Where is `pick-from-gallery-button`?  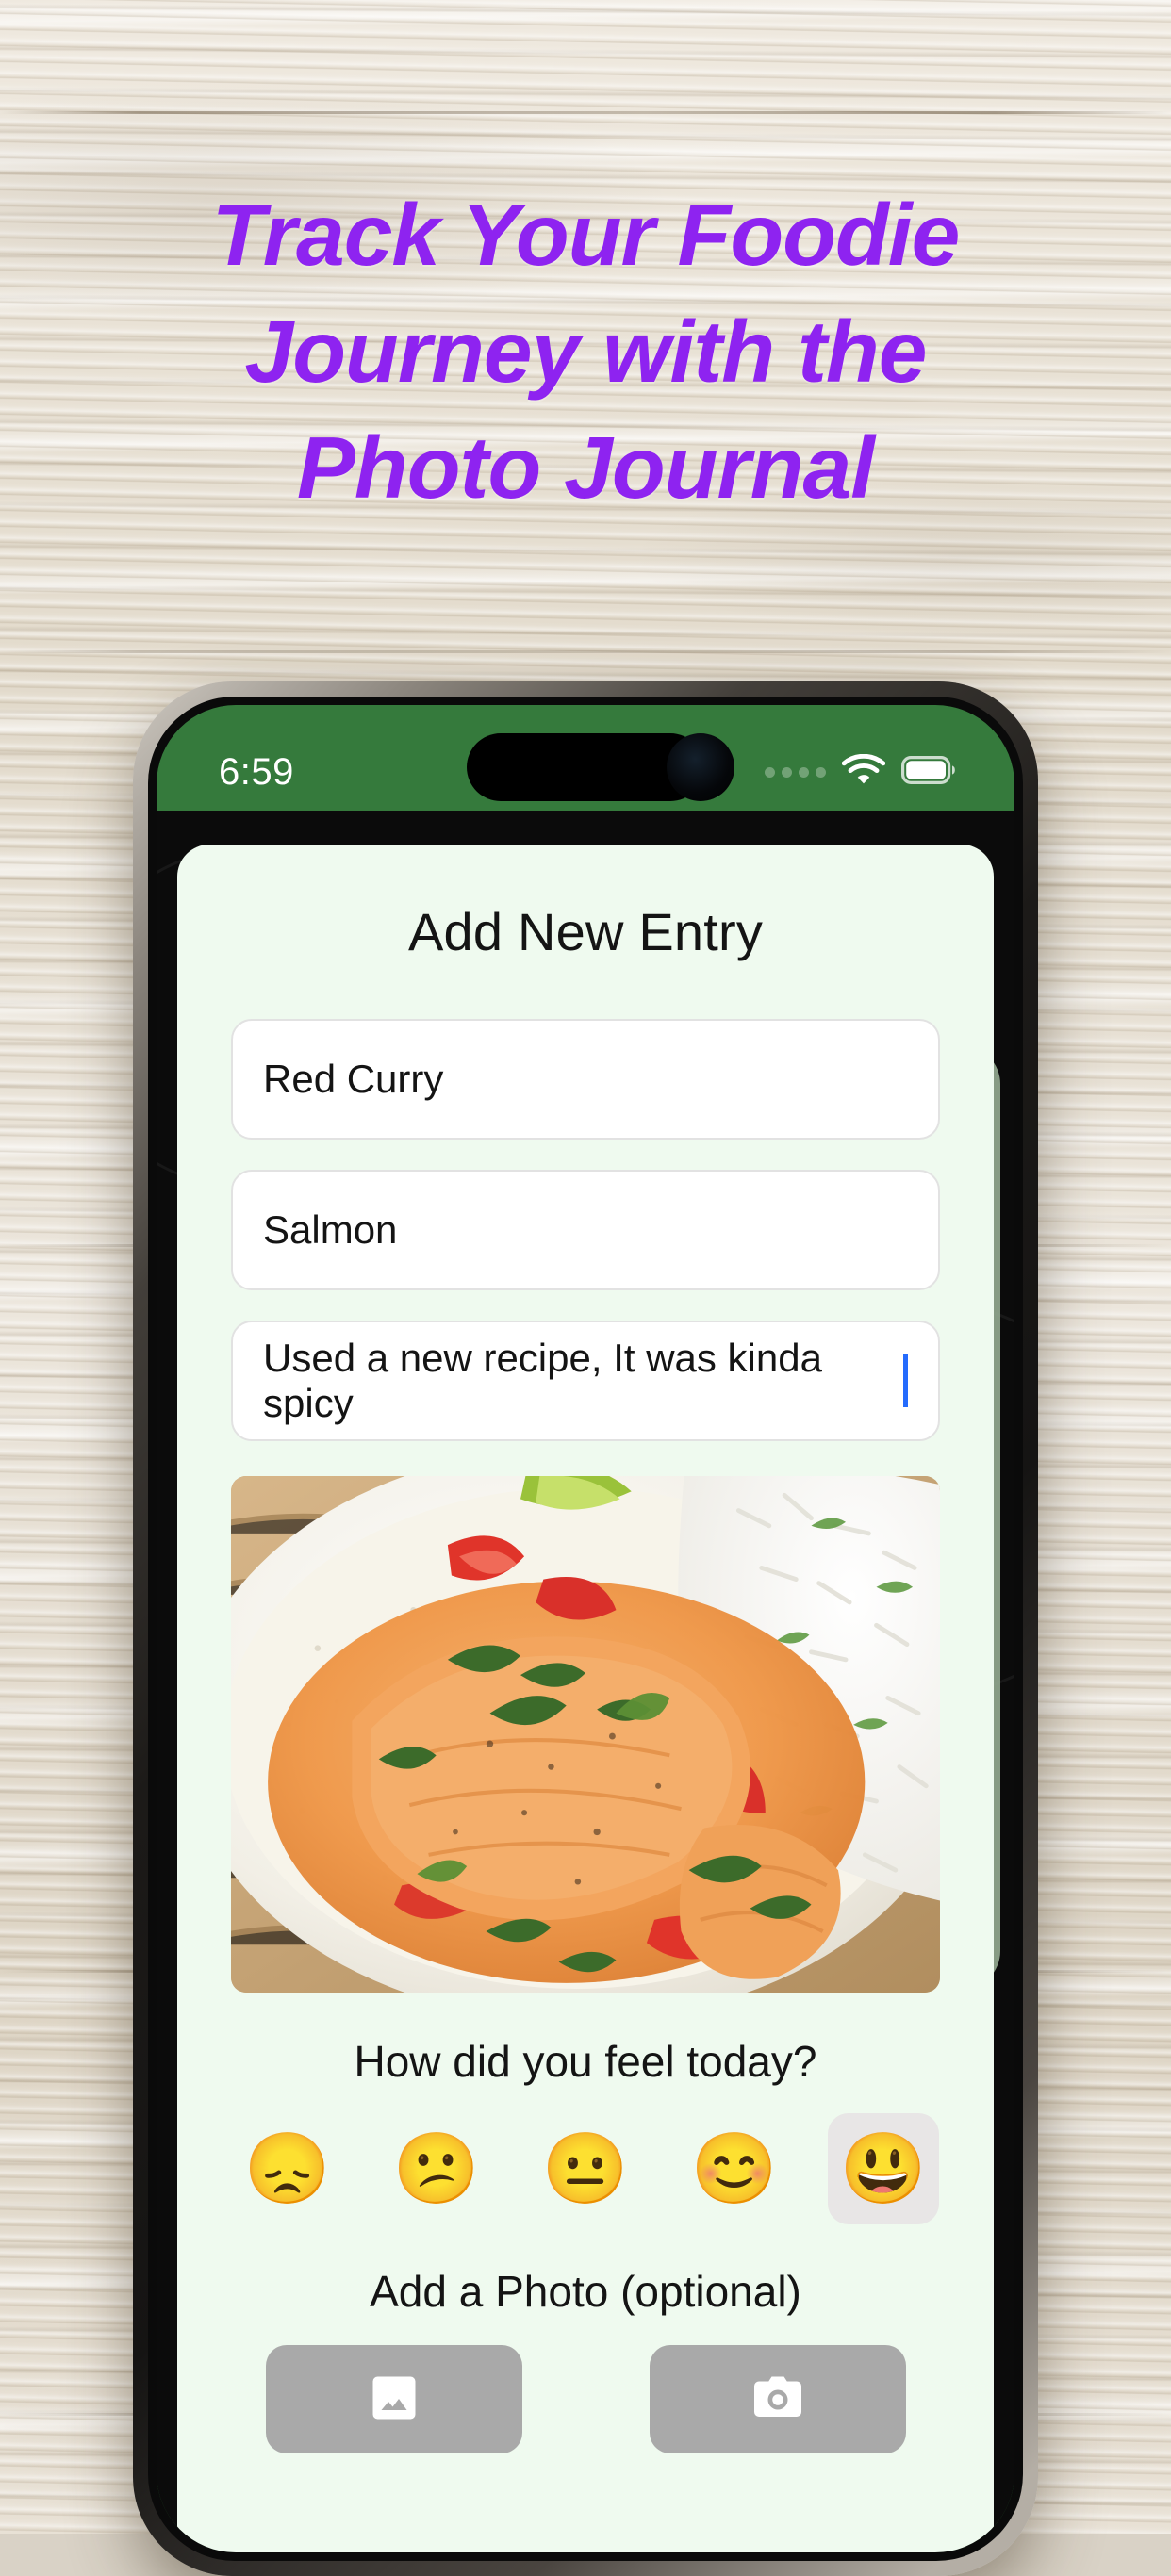 pick-from-gallery-button is located at coordinates (393, 2399).